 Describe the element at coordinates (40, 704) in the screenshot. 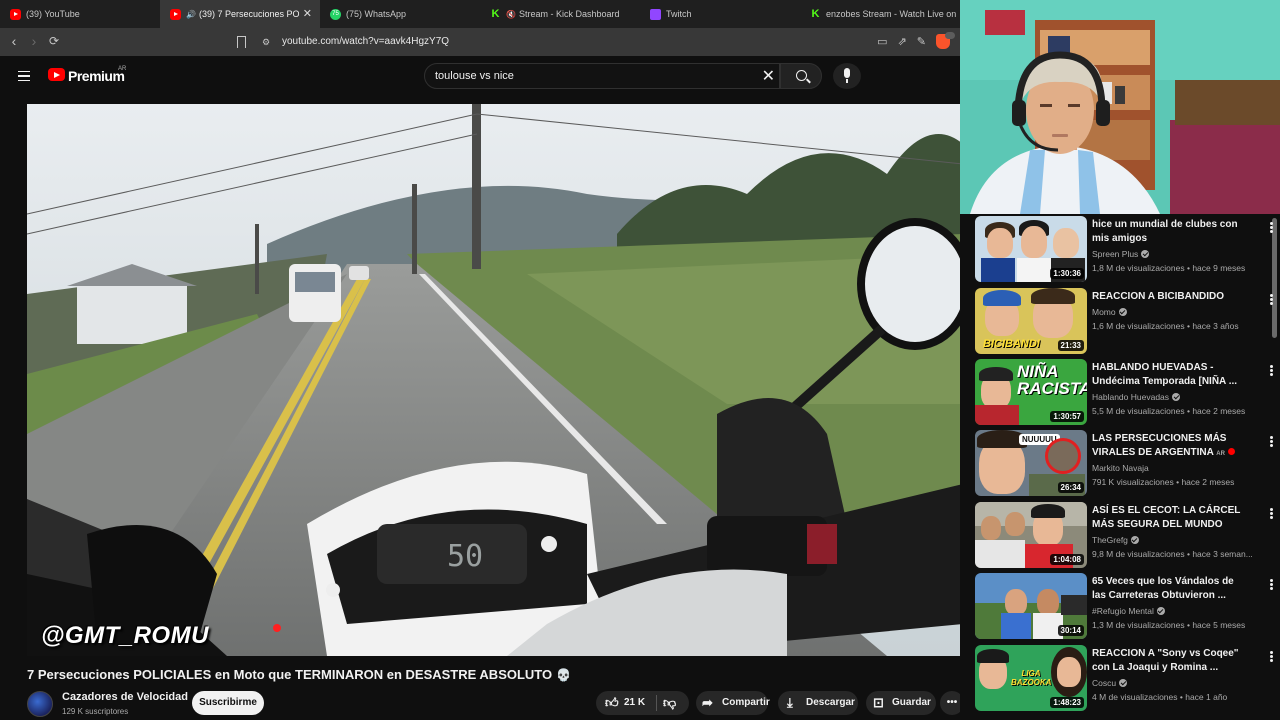

I see `channel-avatar` at that location.